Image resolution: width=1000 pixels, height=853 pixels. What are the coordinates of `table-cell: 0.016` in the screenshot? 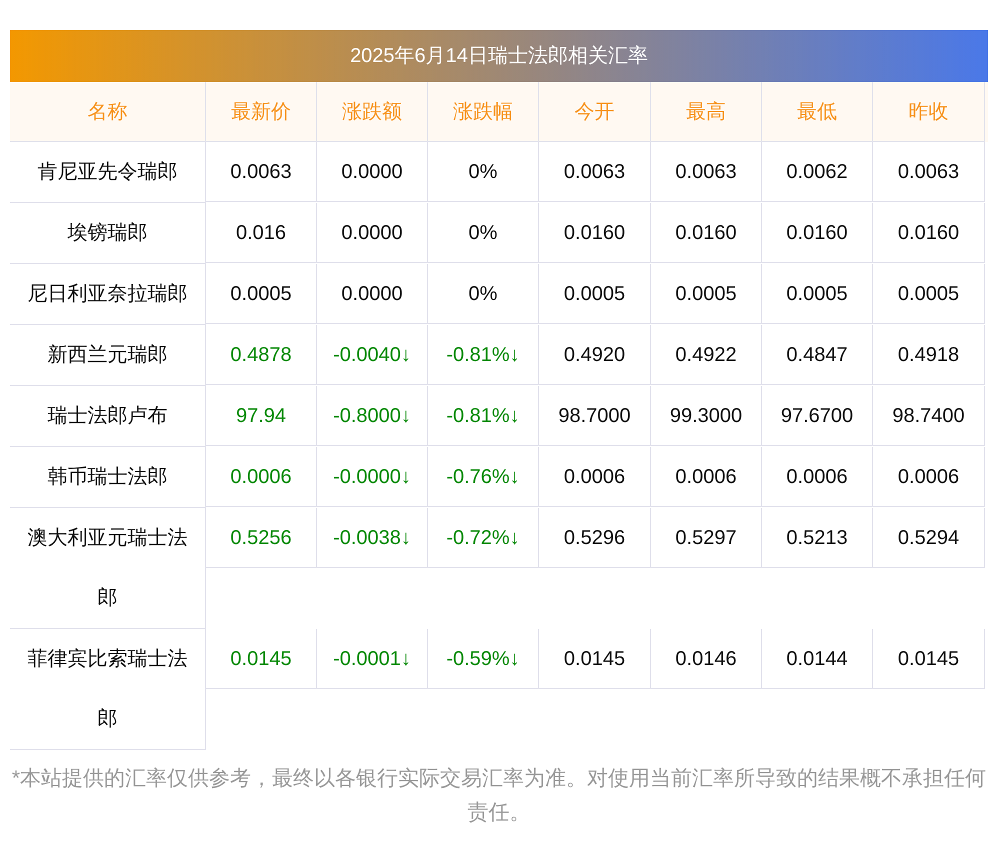 It's located at (261, 233).